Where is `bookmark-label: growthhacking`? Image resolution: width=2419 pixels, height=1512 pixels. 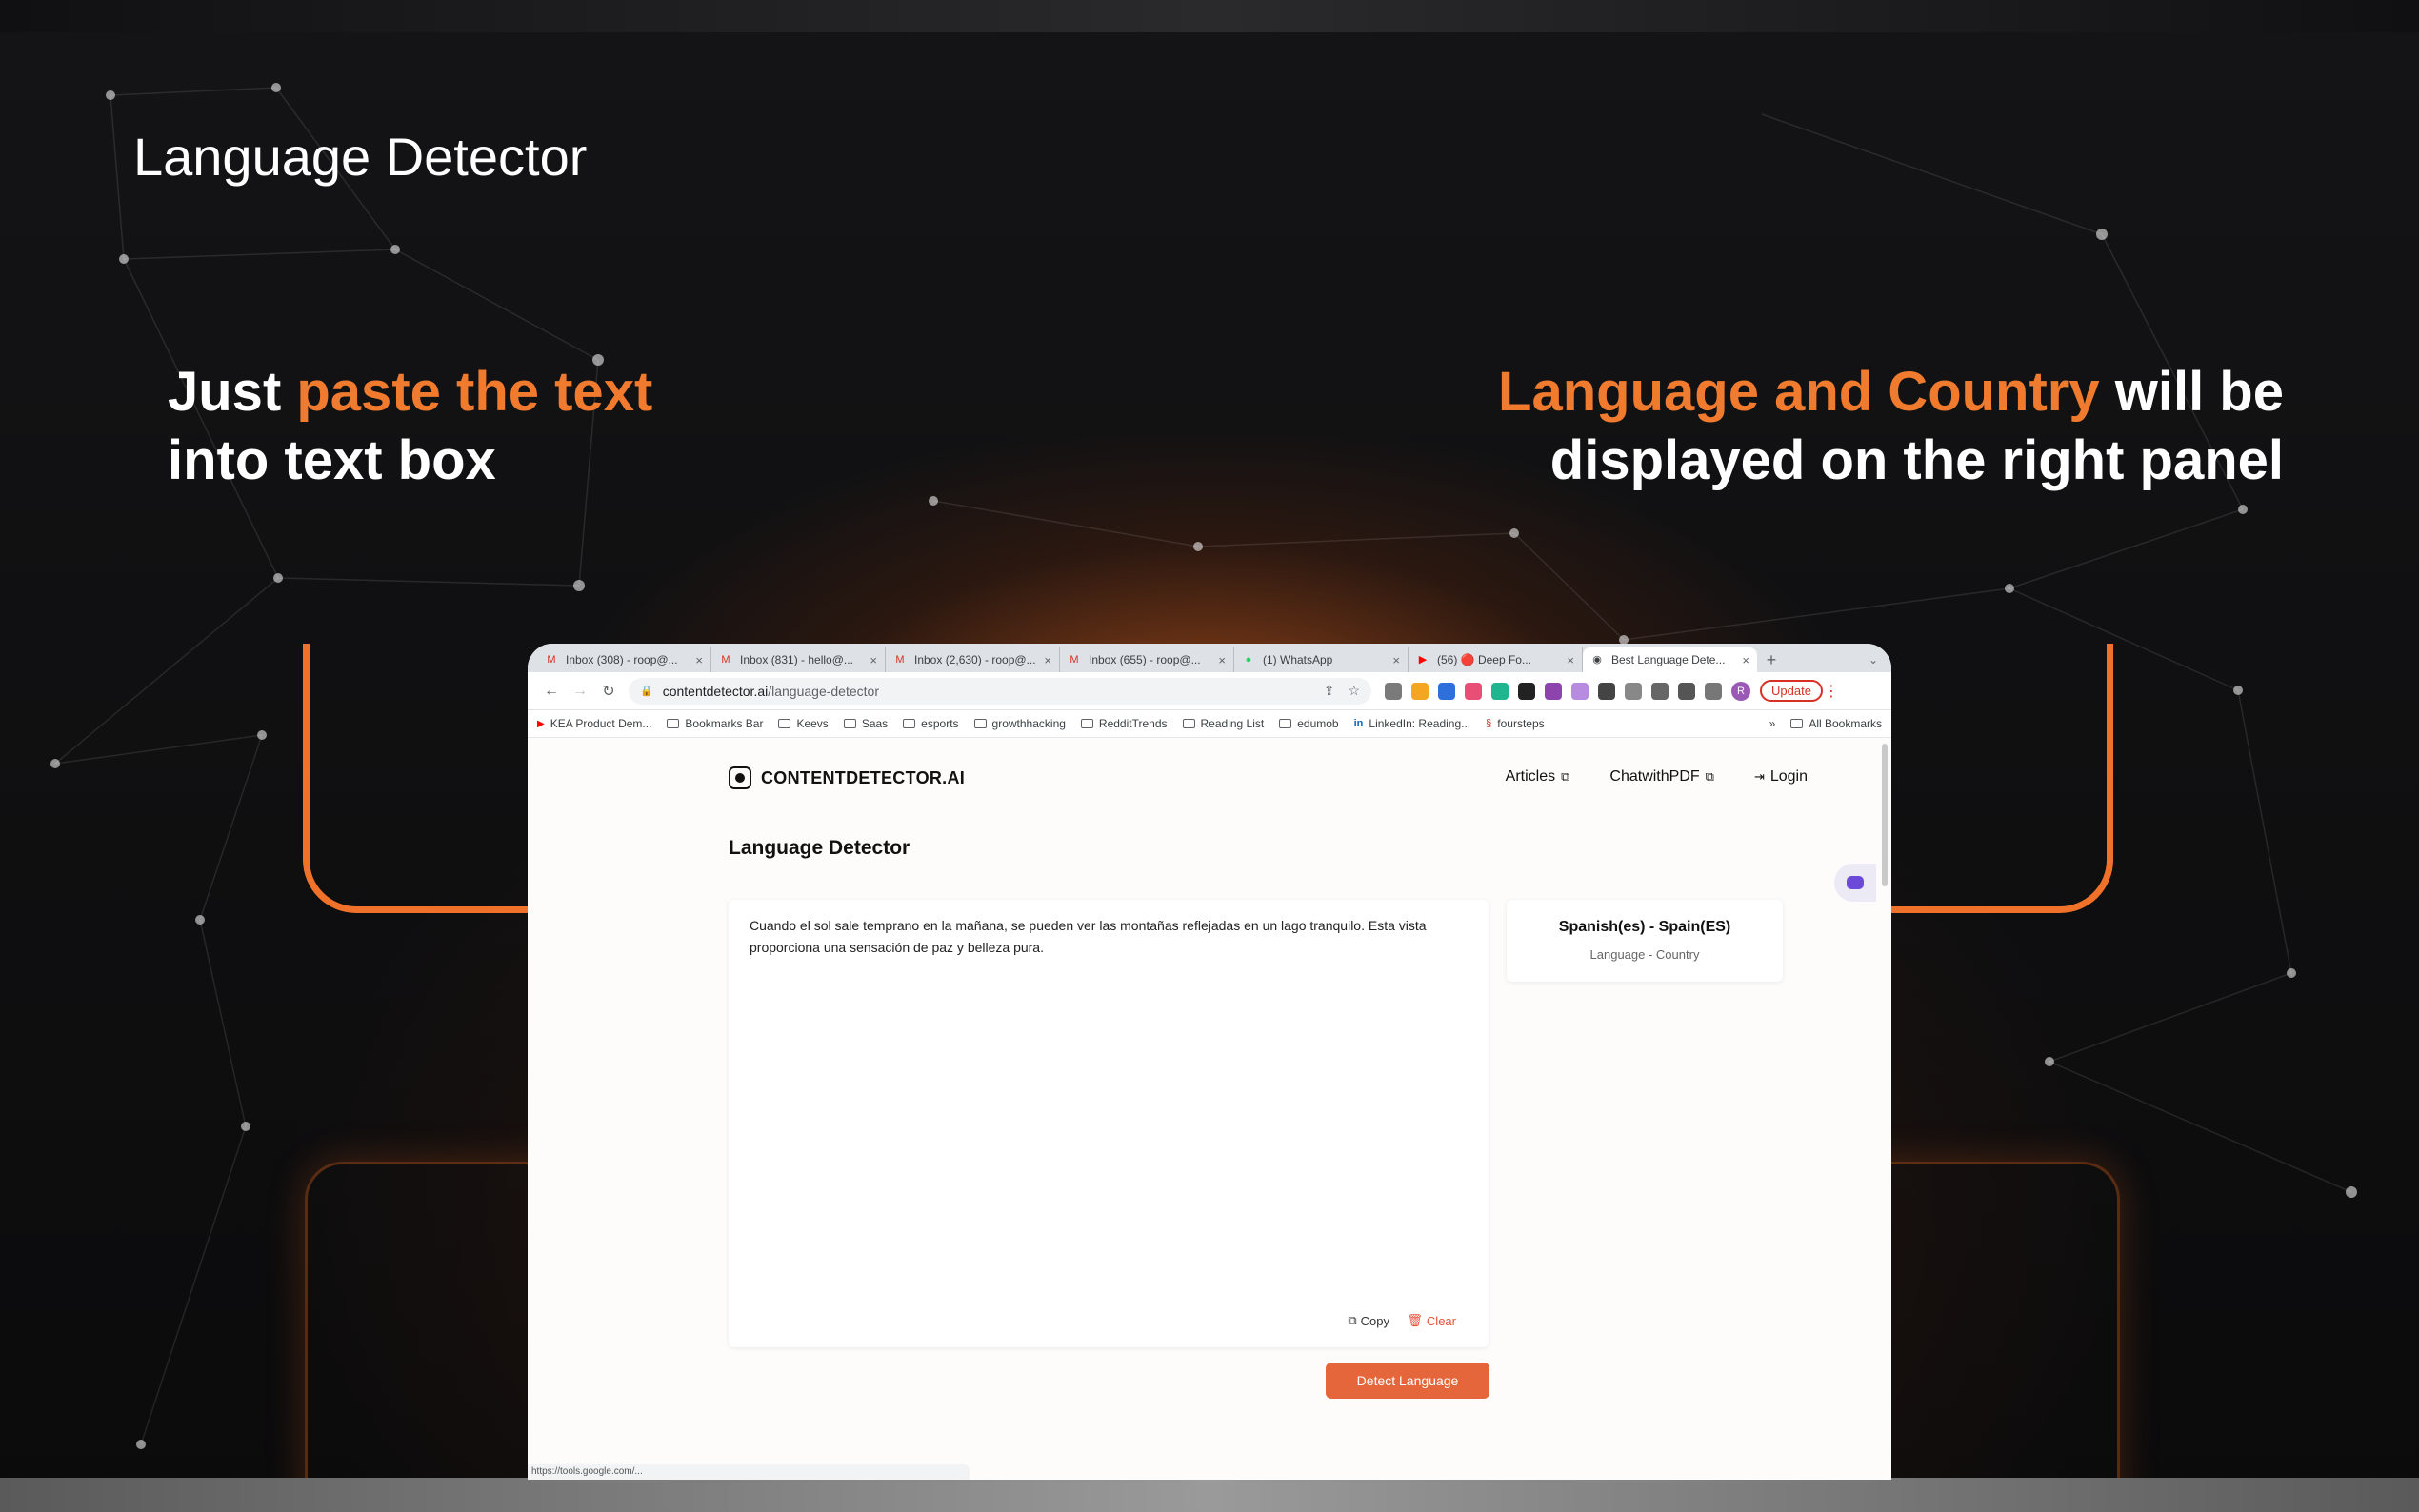
bookmark-label: growthhacking is located at coordinates (1028, 723).